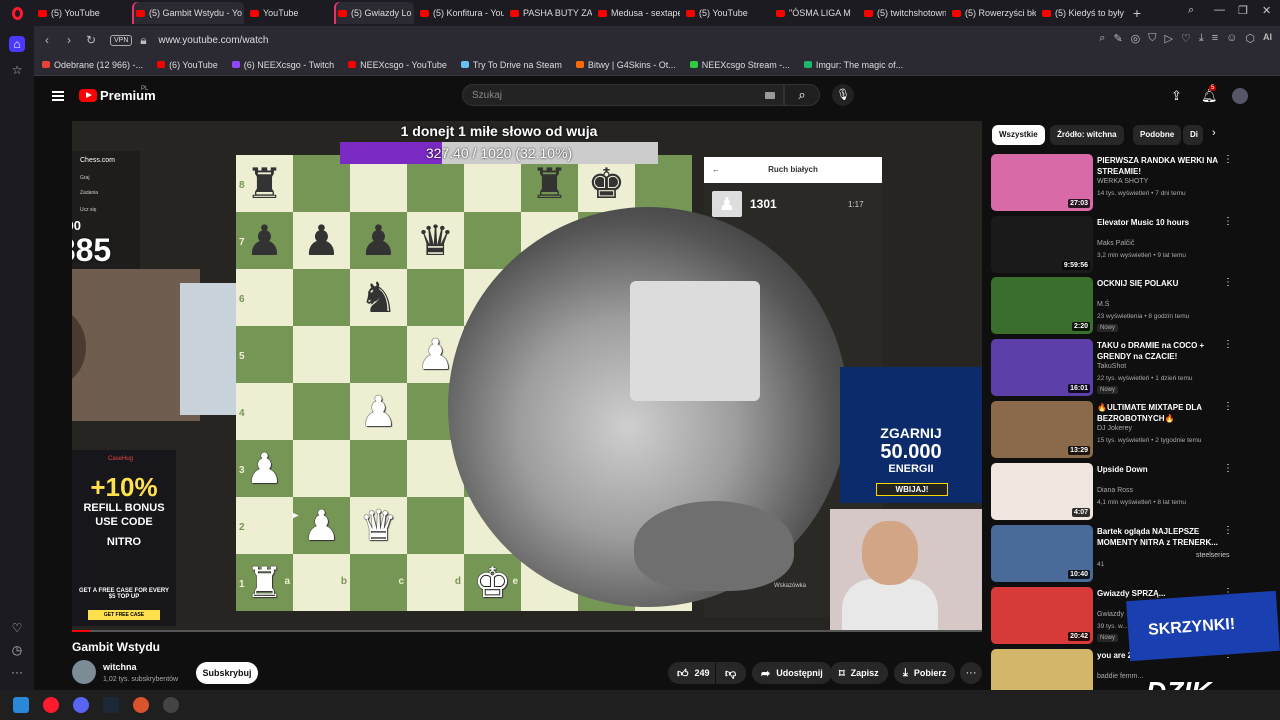  I want to click on video-thumbnail: 16:01, so click(1042, 367).